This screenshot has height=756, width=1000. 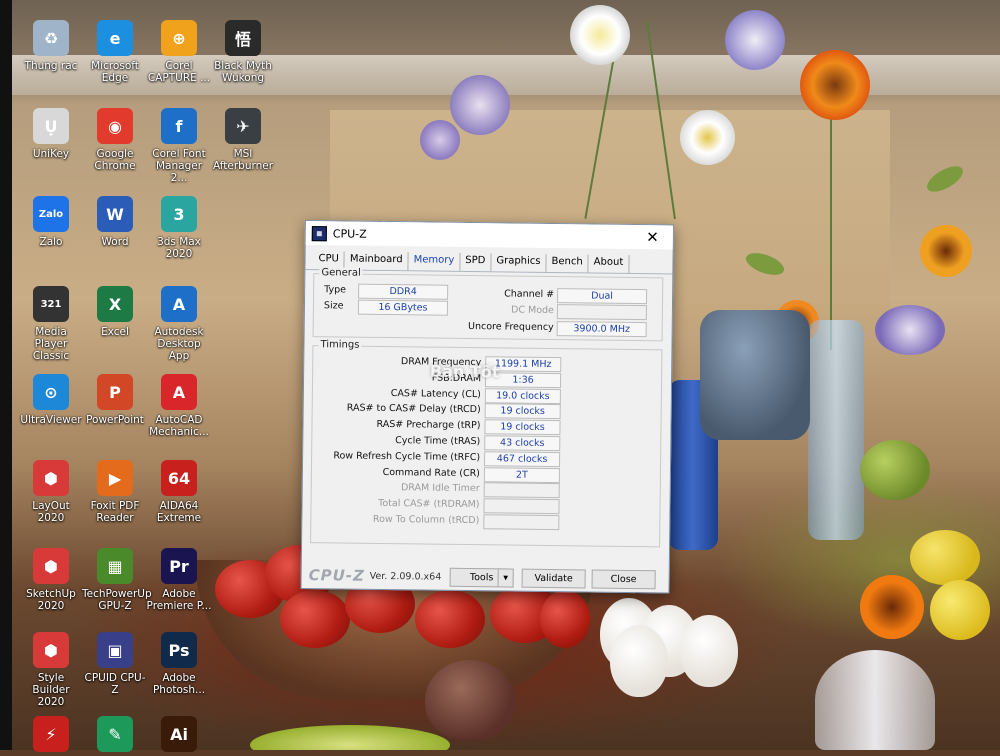 I want to click on desktop-icon-edge: e Microsoft Edge, so click(x=115, y=52).